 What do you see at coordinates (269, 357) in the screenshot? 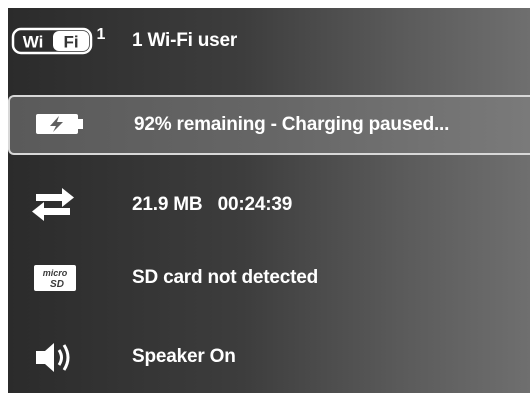
I see `speaker-row: Speaker On` at bounding box center [269, 357].